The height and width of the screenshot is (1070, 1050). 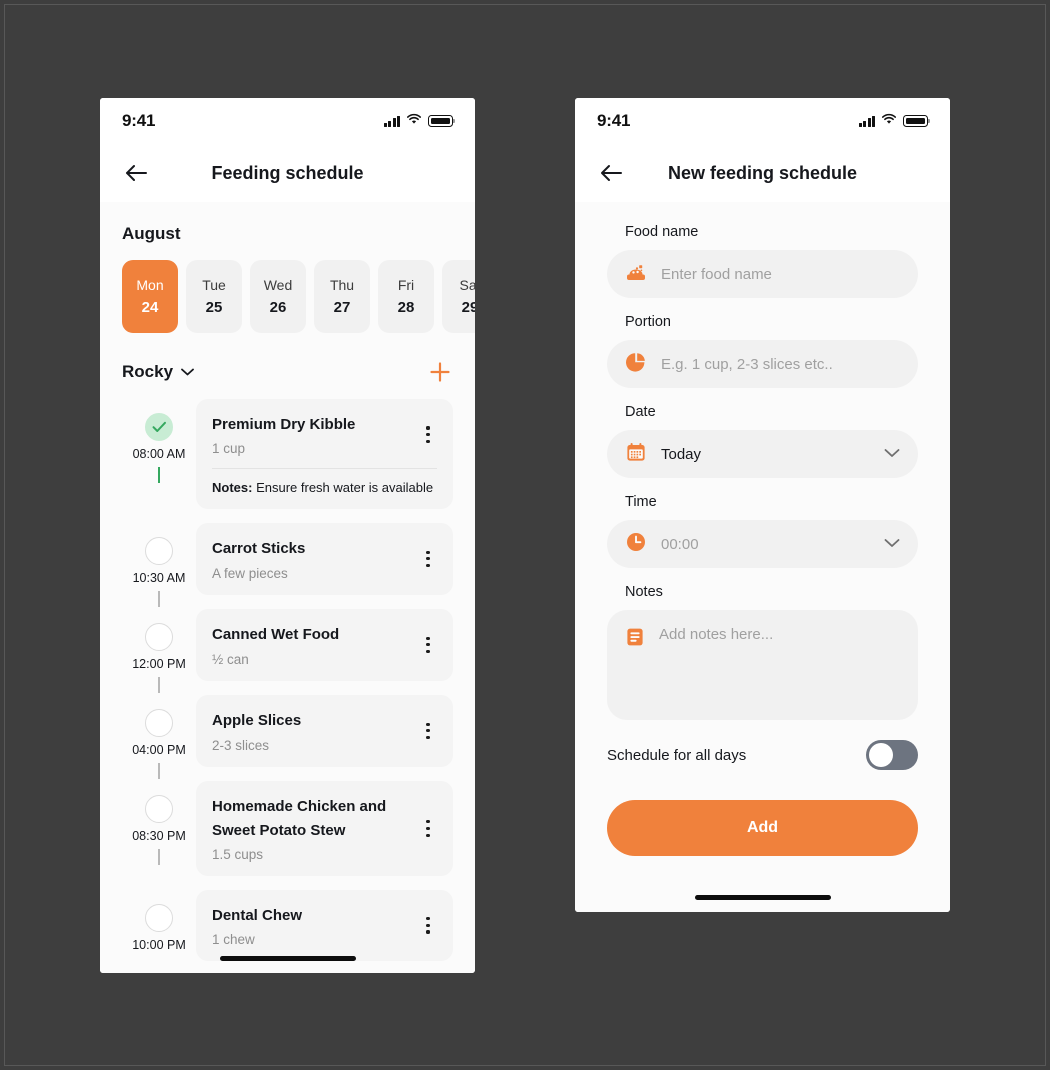 I want to click on food-name-input: Enter food name, so click(x=762, y=274).